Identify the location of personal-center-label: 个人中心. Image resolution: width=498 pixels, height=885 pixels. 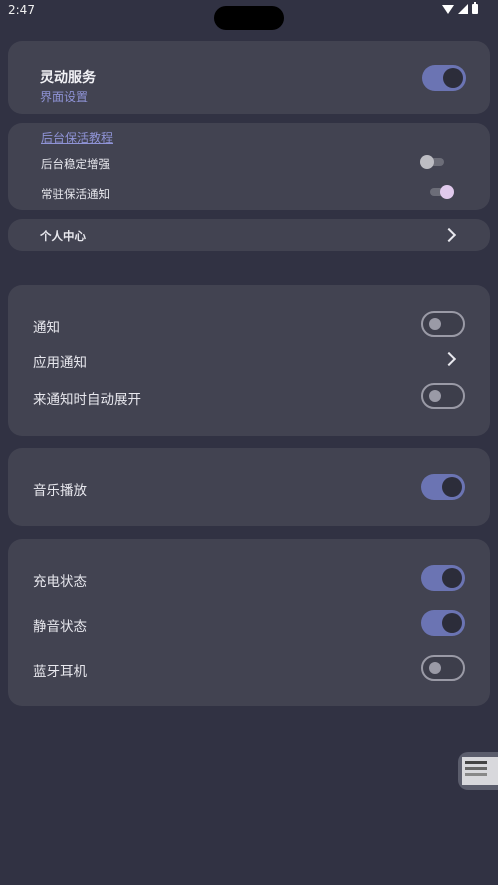
(63, 236).